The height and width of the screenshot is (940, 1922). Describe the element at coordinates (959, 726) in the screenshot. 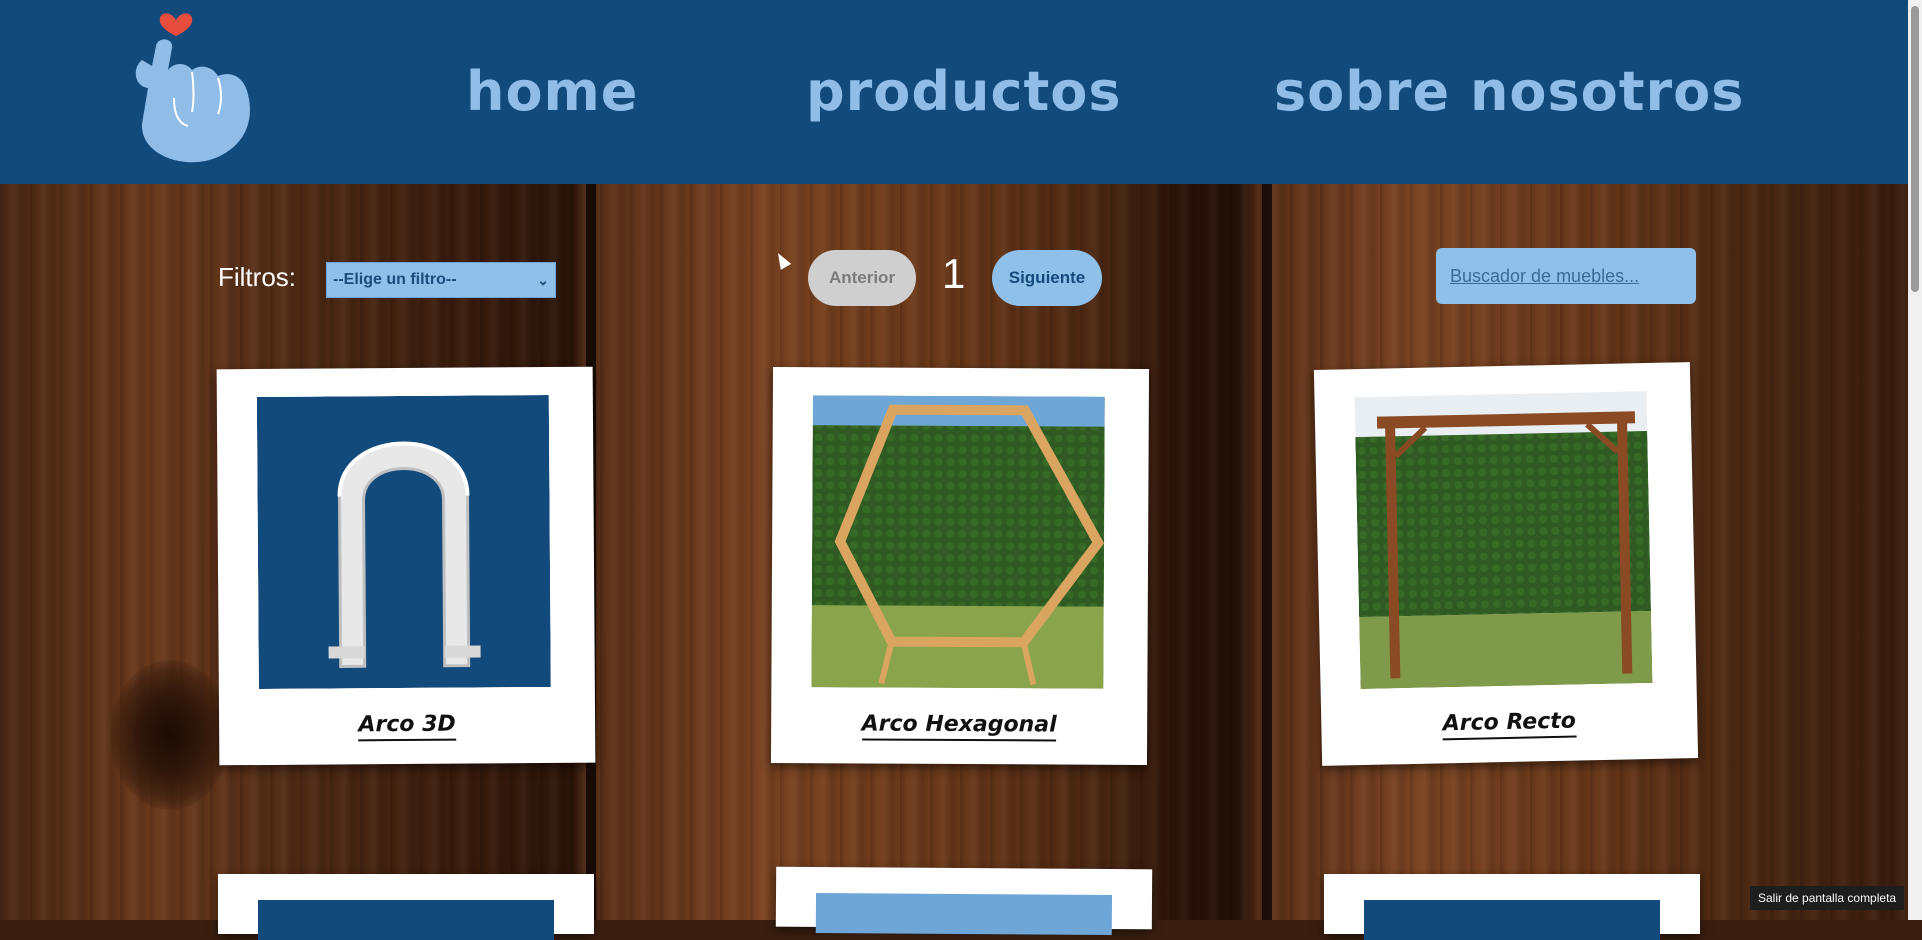

I see `product-title: Arco Hexagonal` at that location.